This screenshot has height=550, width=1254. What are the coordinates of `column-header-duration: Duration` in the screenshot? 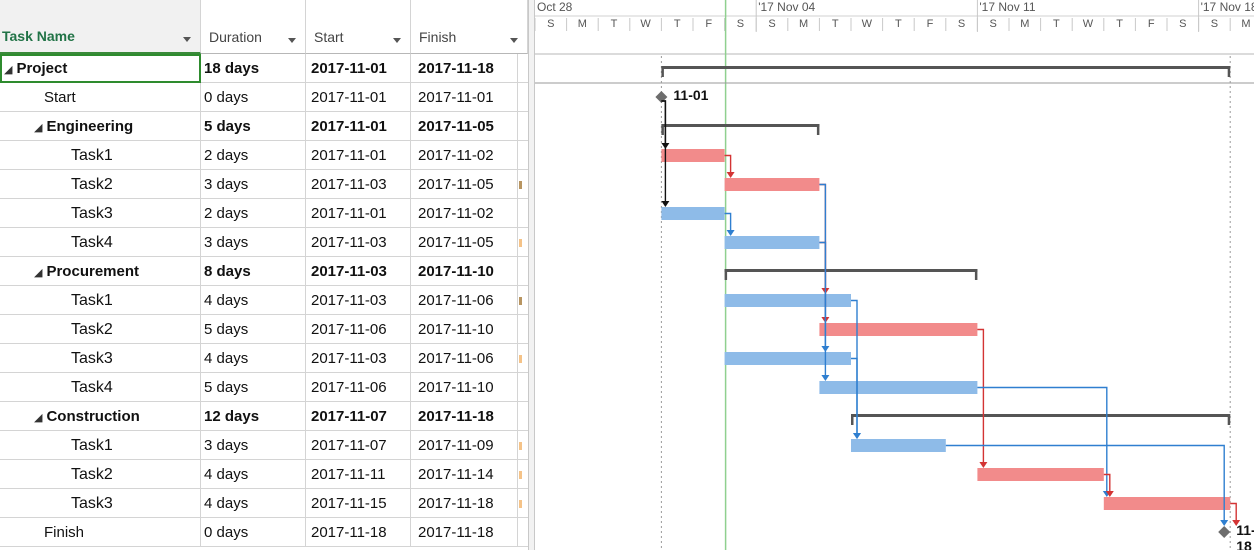 It's located at (253, 27).